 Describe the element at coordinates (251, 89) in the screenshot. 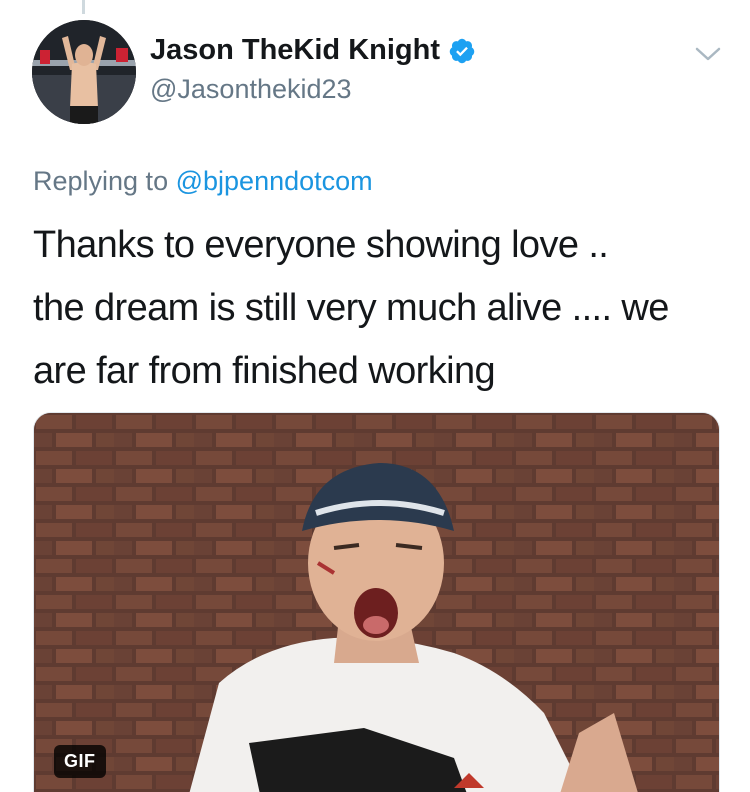

I see `author-handle: @Jasonthekid23` at that location.